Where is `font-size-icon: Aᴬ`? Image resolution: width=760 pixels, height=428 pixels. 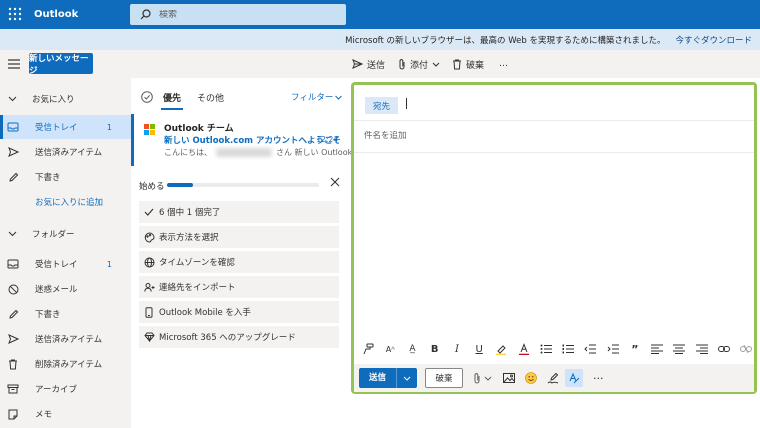
font-size-icon: Aᴬ is located at coordinates (390, 349).